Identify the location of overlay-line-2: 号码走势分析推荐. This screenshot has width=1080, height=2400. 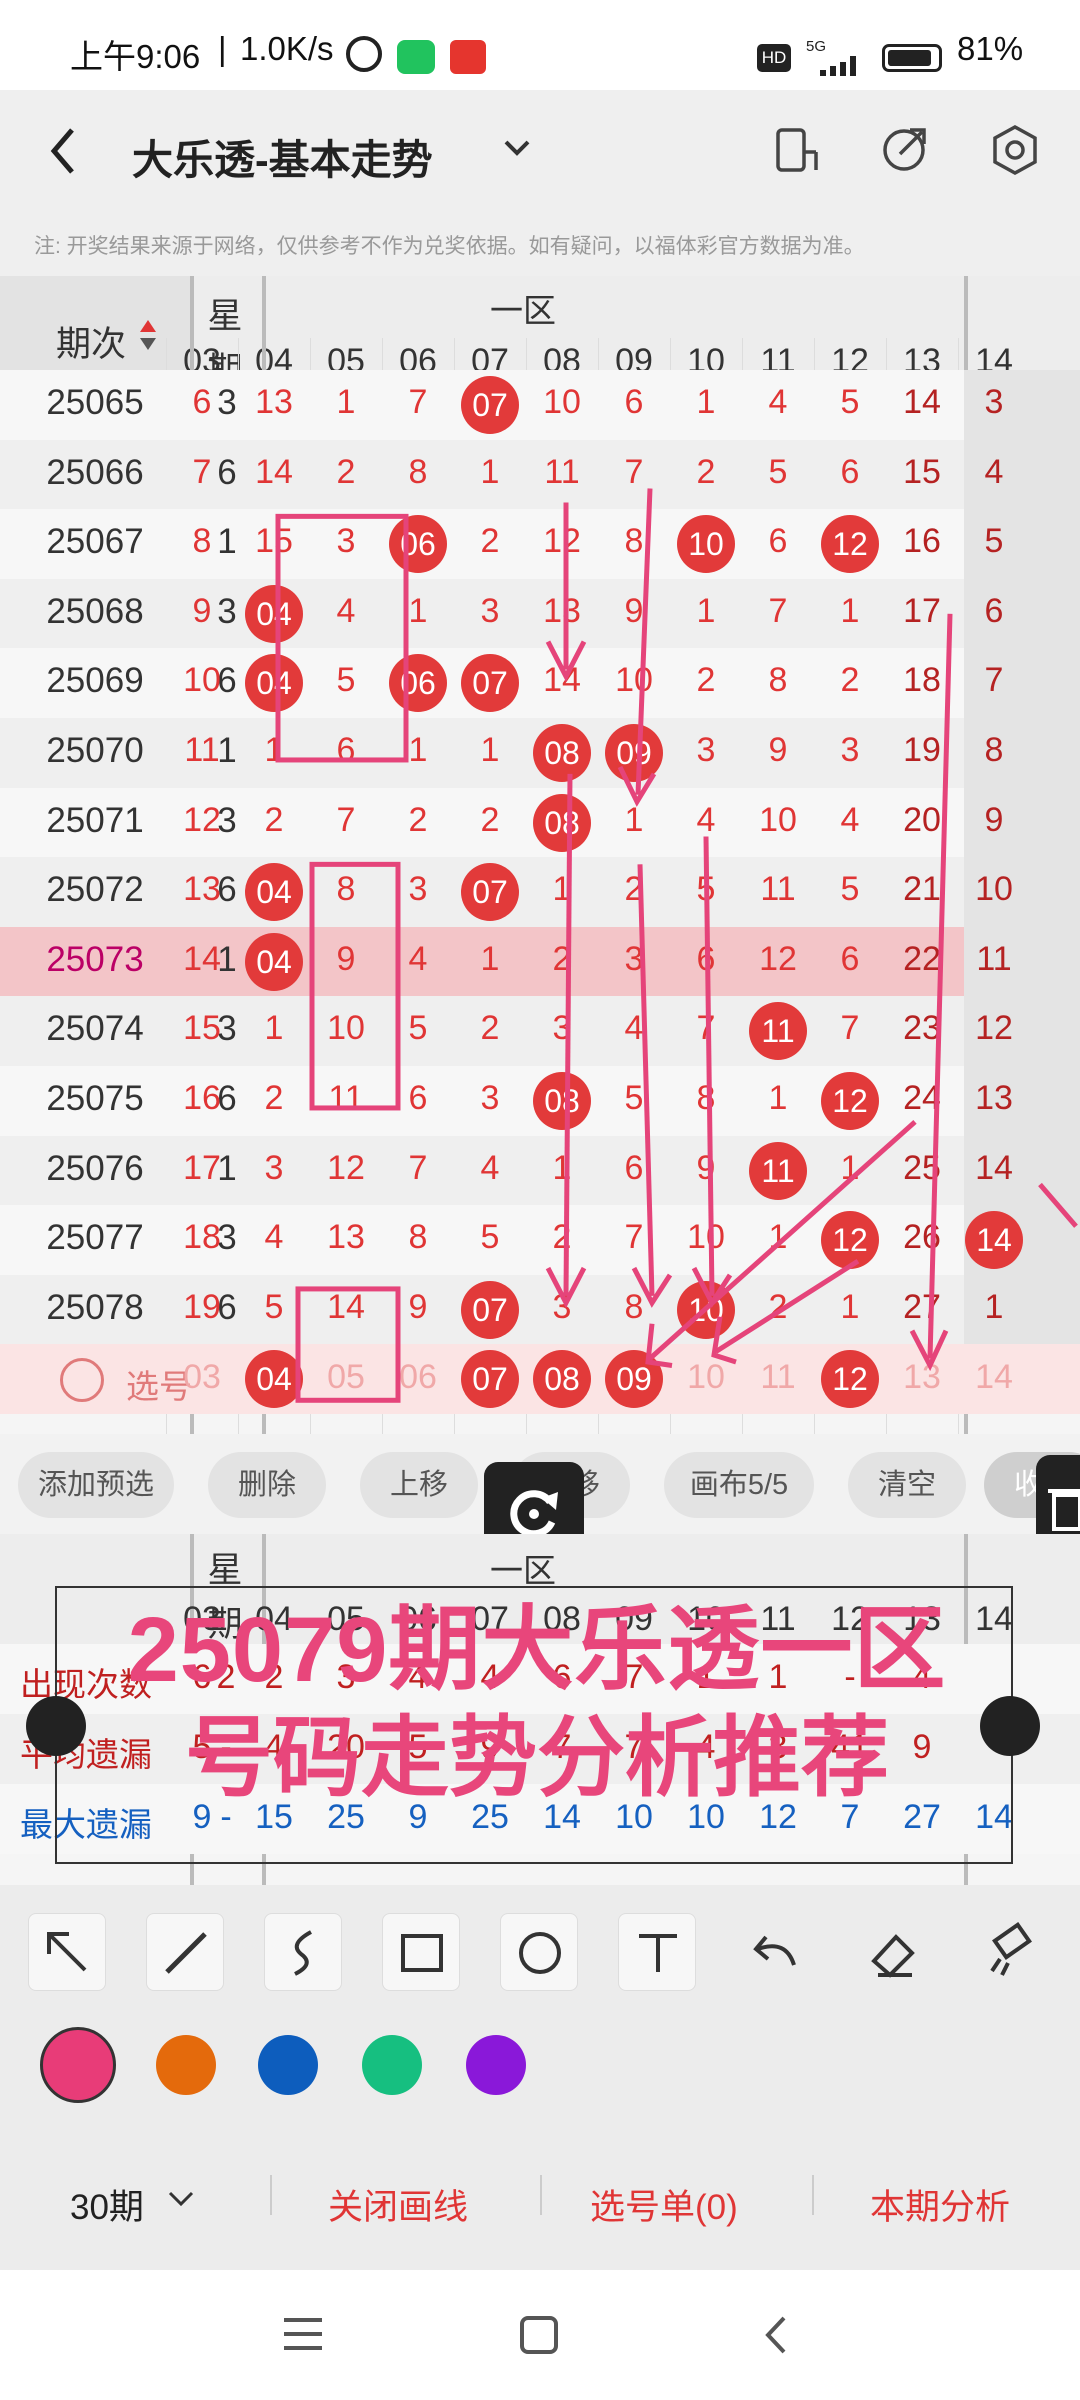
(536, 1757).